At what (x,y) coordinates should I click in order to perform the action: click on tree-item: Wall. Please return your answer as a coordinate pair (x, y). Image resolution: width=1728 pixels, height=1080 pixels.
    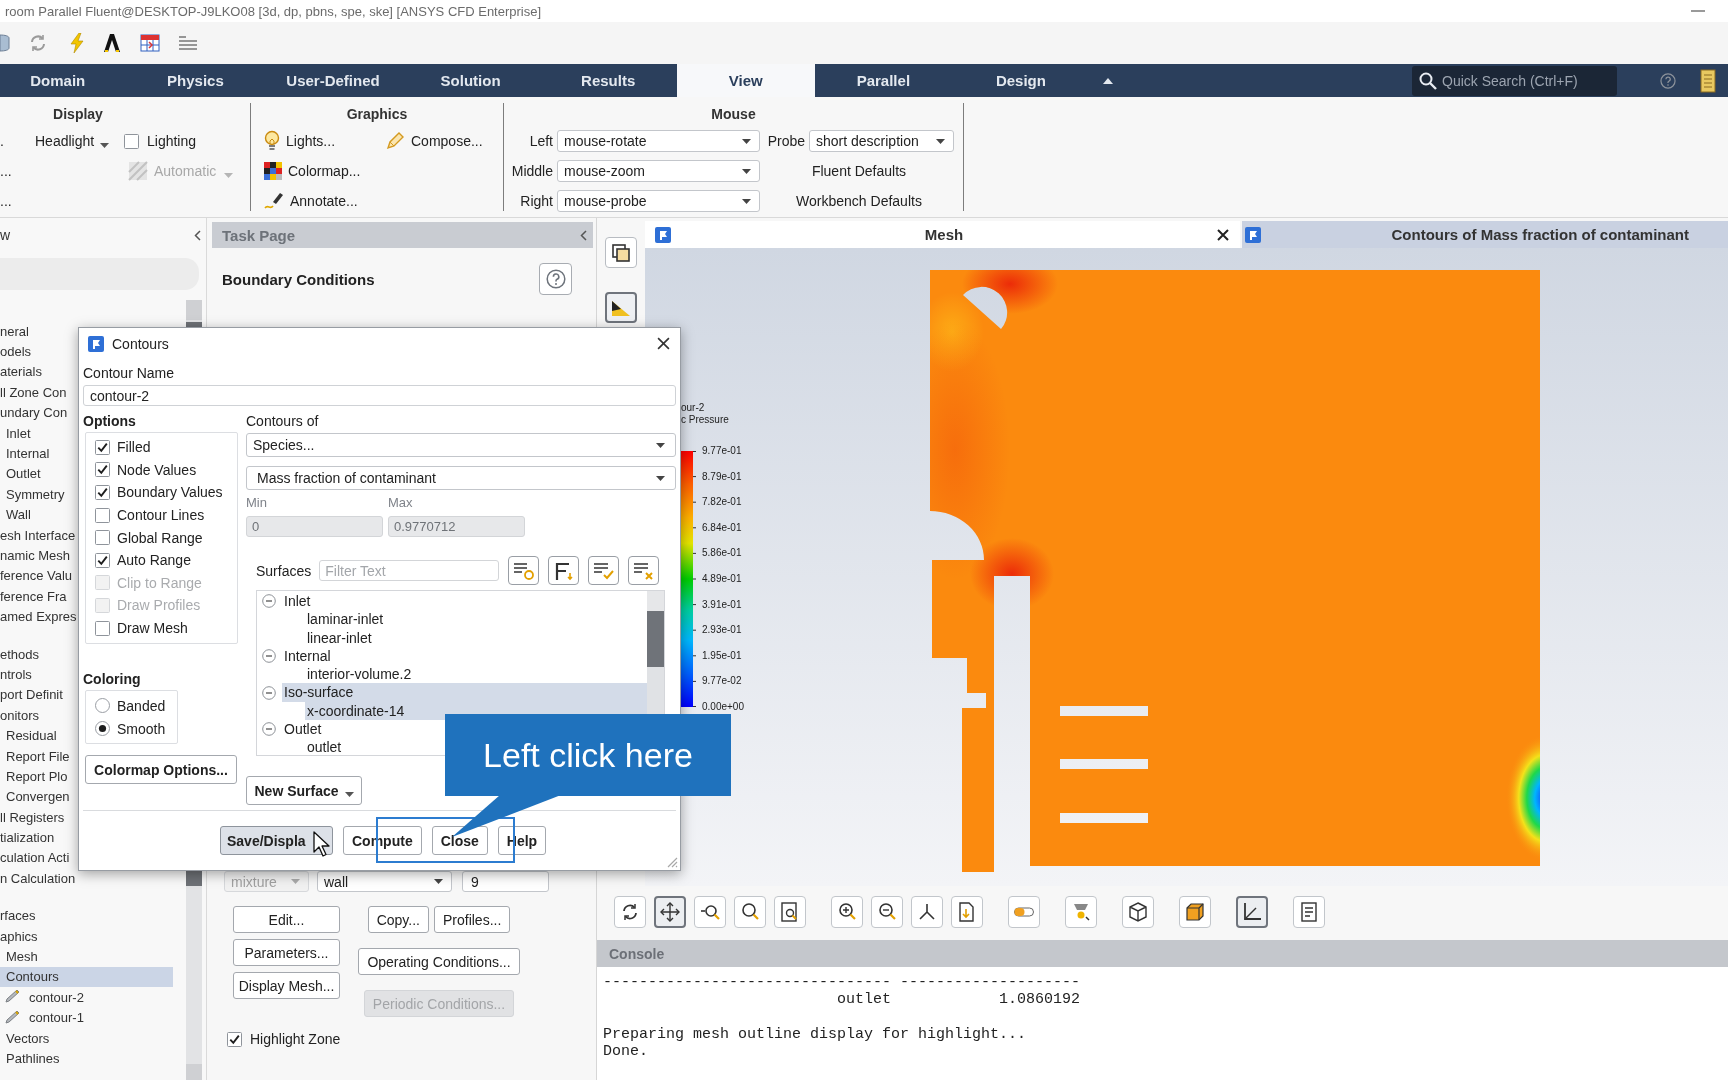
    Looking at the image, I should click on (18, 515).